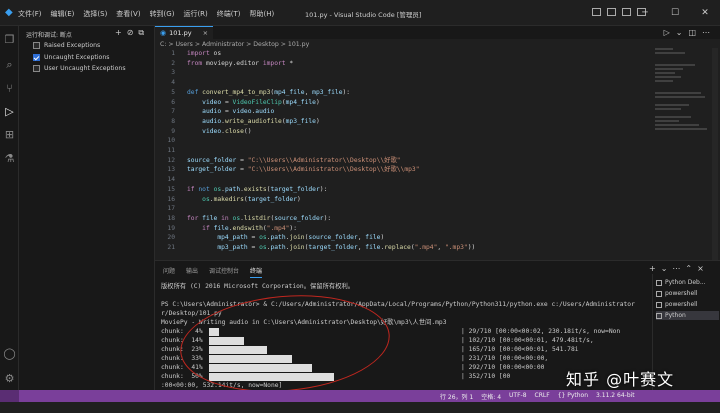 Image resolution: width=720 pixels, height=413 pixels. What do you see at coordinates (705, 13) in the screenshot?
I see `close-button: ✕` at bounding box center [705, 13].